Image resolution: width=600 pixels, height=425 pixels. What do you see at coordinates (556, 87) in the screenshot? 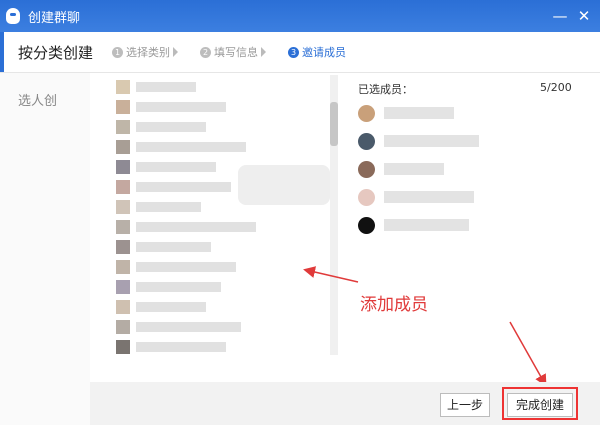
I see `selected-members-count: 5/200` at bounding box center [556, 87].